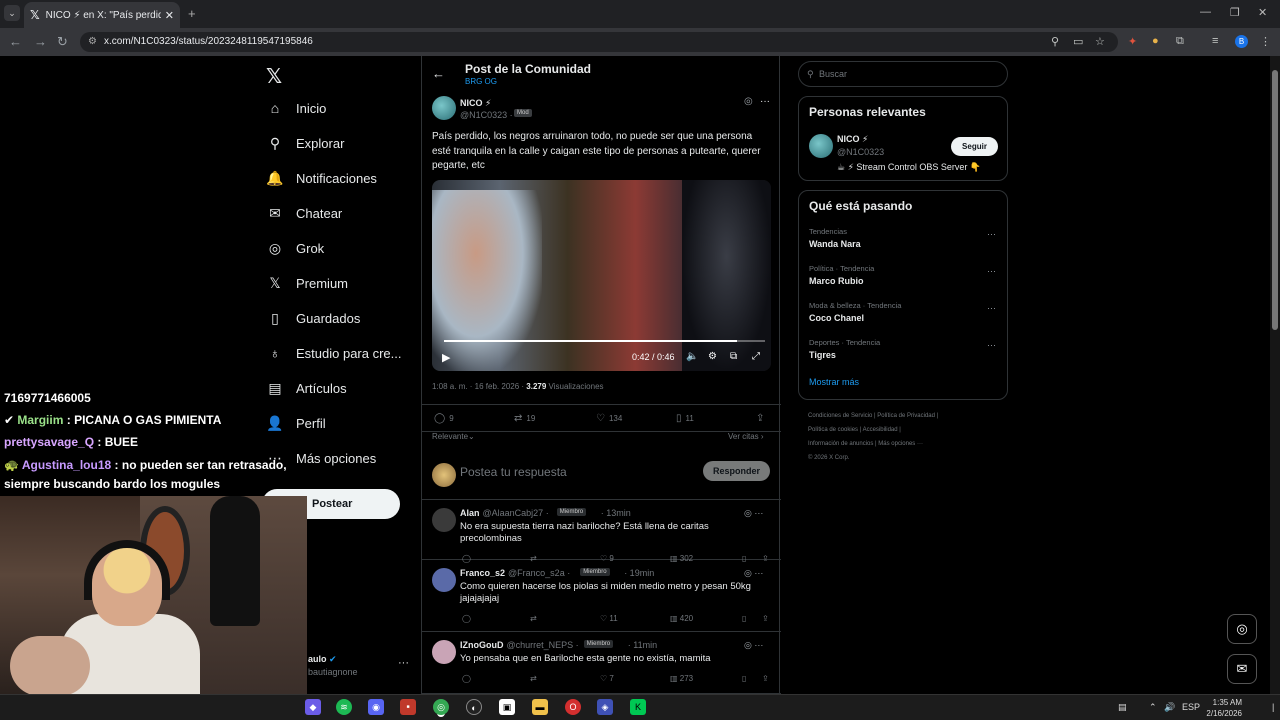  What do you see at coordinates (1078, 41) in the screenshot?
I see `cast-icon: ▭` at bounding box center [1078, 41].